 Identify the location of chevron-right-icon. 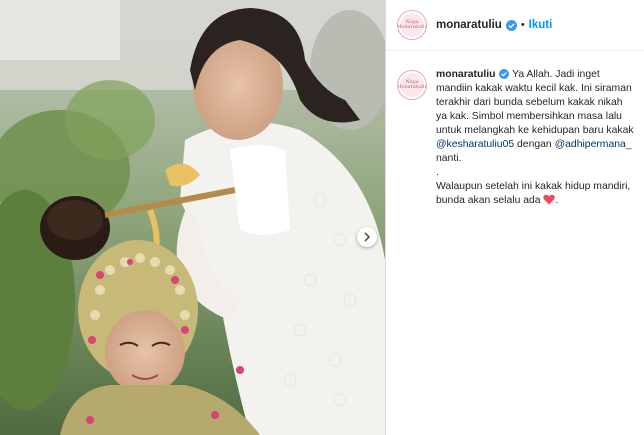
(367, 237).